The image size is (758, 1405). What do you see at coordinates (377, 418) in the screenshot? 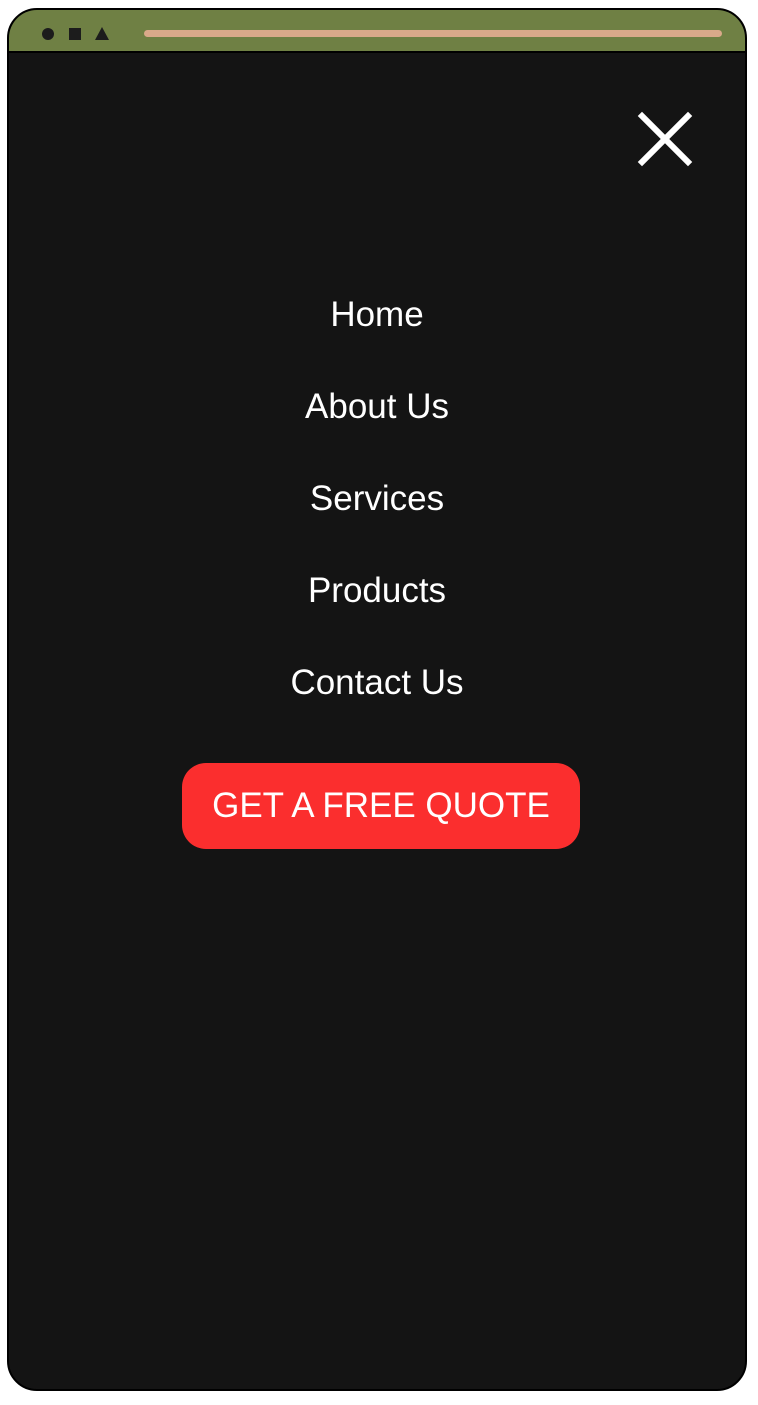
I see `nav-item-about-us: About Us` at bounding box center [377, 418].